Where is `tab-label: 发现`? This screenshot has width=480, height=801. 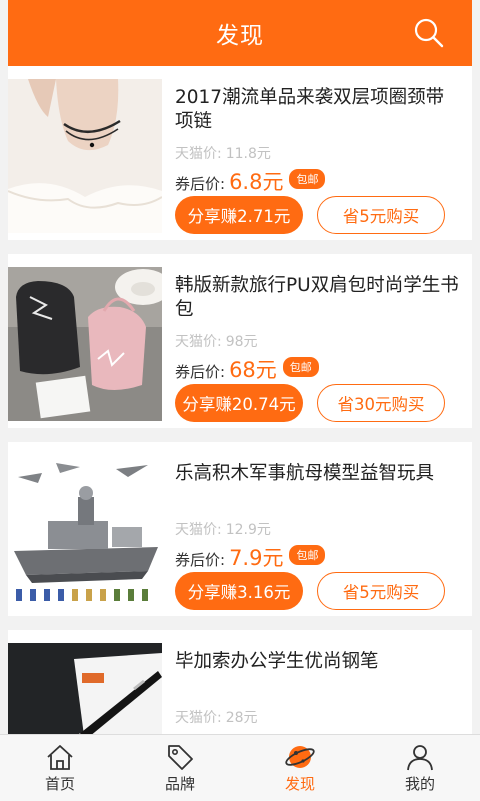 tab-label: 发现 is located at coordinates (299, 784).